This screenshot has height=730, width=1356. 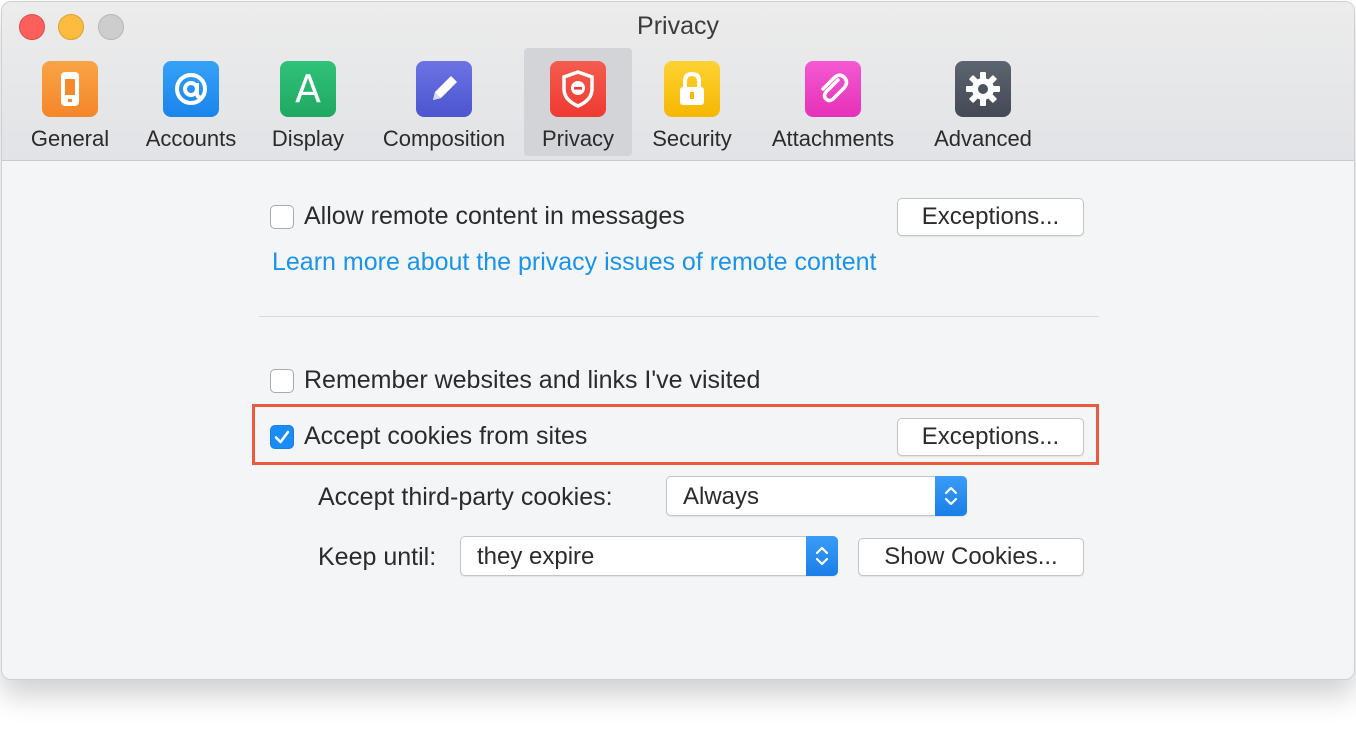 What do you see at coordinates (983, 138) in the screenshot?
I see `tab-advanced-label: Advanced` at bounding box center [983, 138].